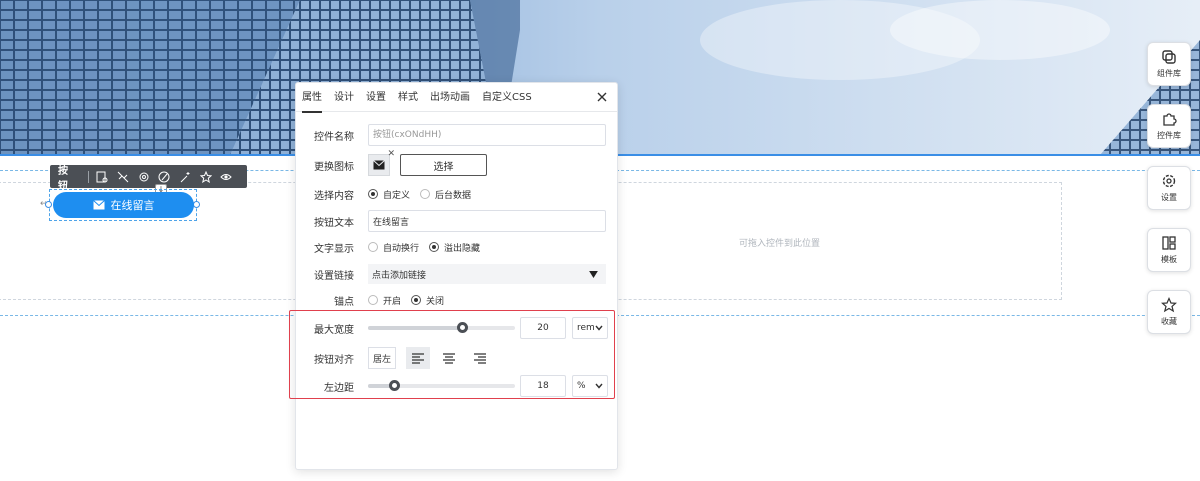 Image resolution: width=1200 pixels, height=481 pixels. Describe the element at coordinates (443, 165) in the screenshot. I see `choose-icon-button: 选择` at that location.